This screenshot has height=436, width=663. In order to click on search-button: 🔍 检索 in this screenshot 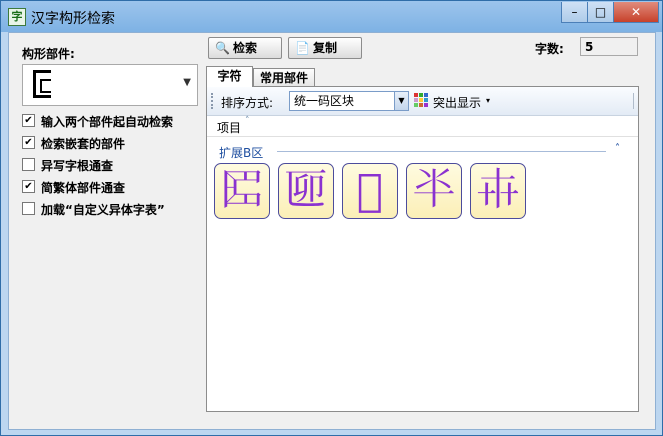, I will do `click(245, 48)`.